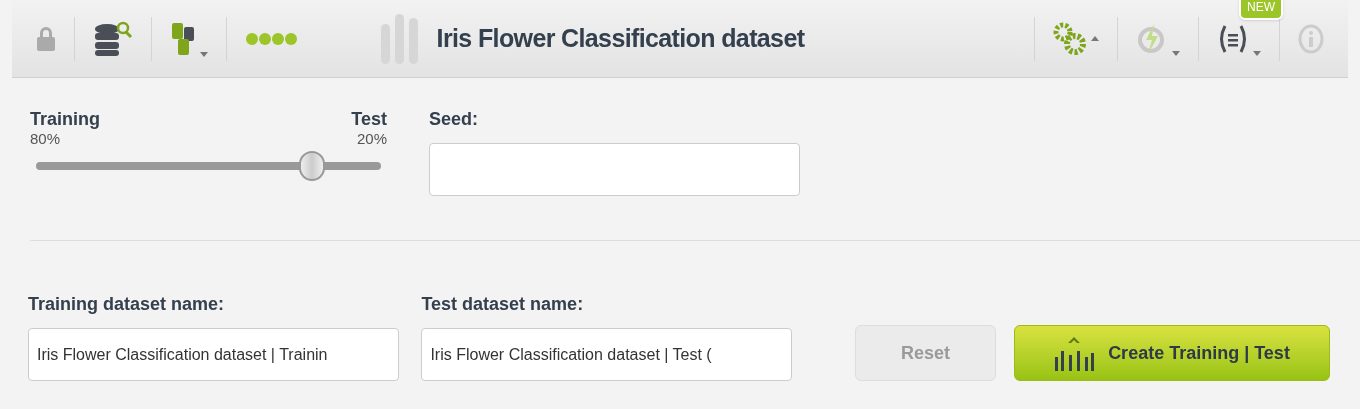 The image size is (1360, 409). I want to click on training-label: Training, so click(65, 119).